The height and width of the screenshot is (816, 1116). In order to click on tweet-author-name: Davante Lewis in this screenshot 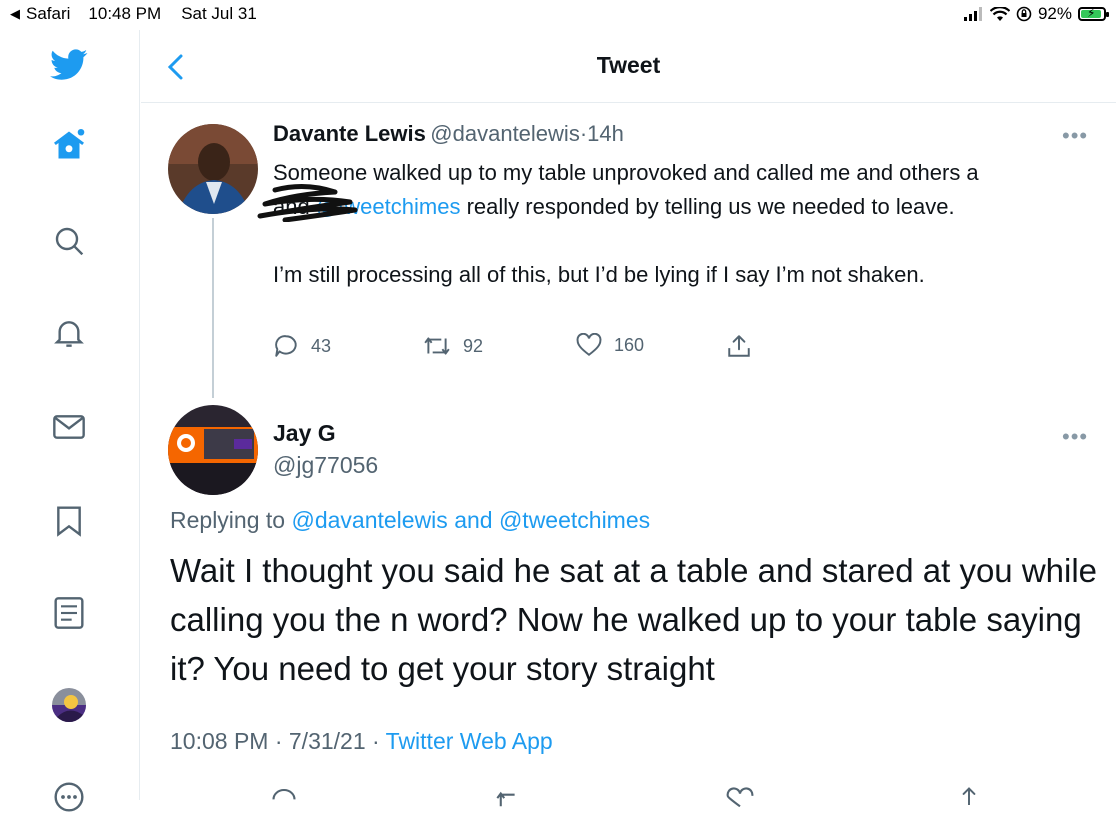, I will do `click(349, 133)`.